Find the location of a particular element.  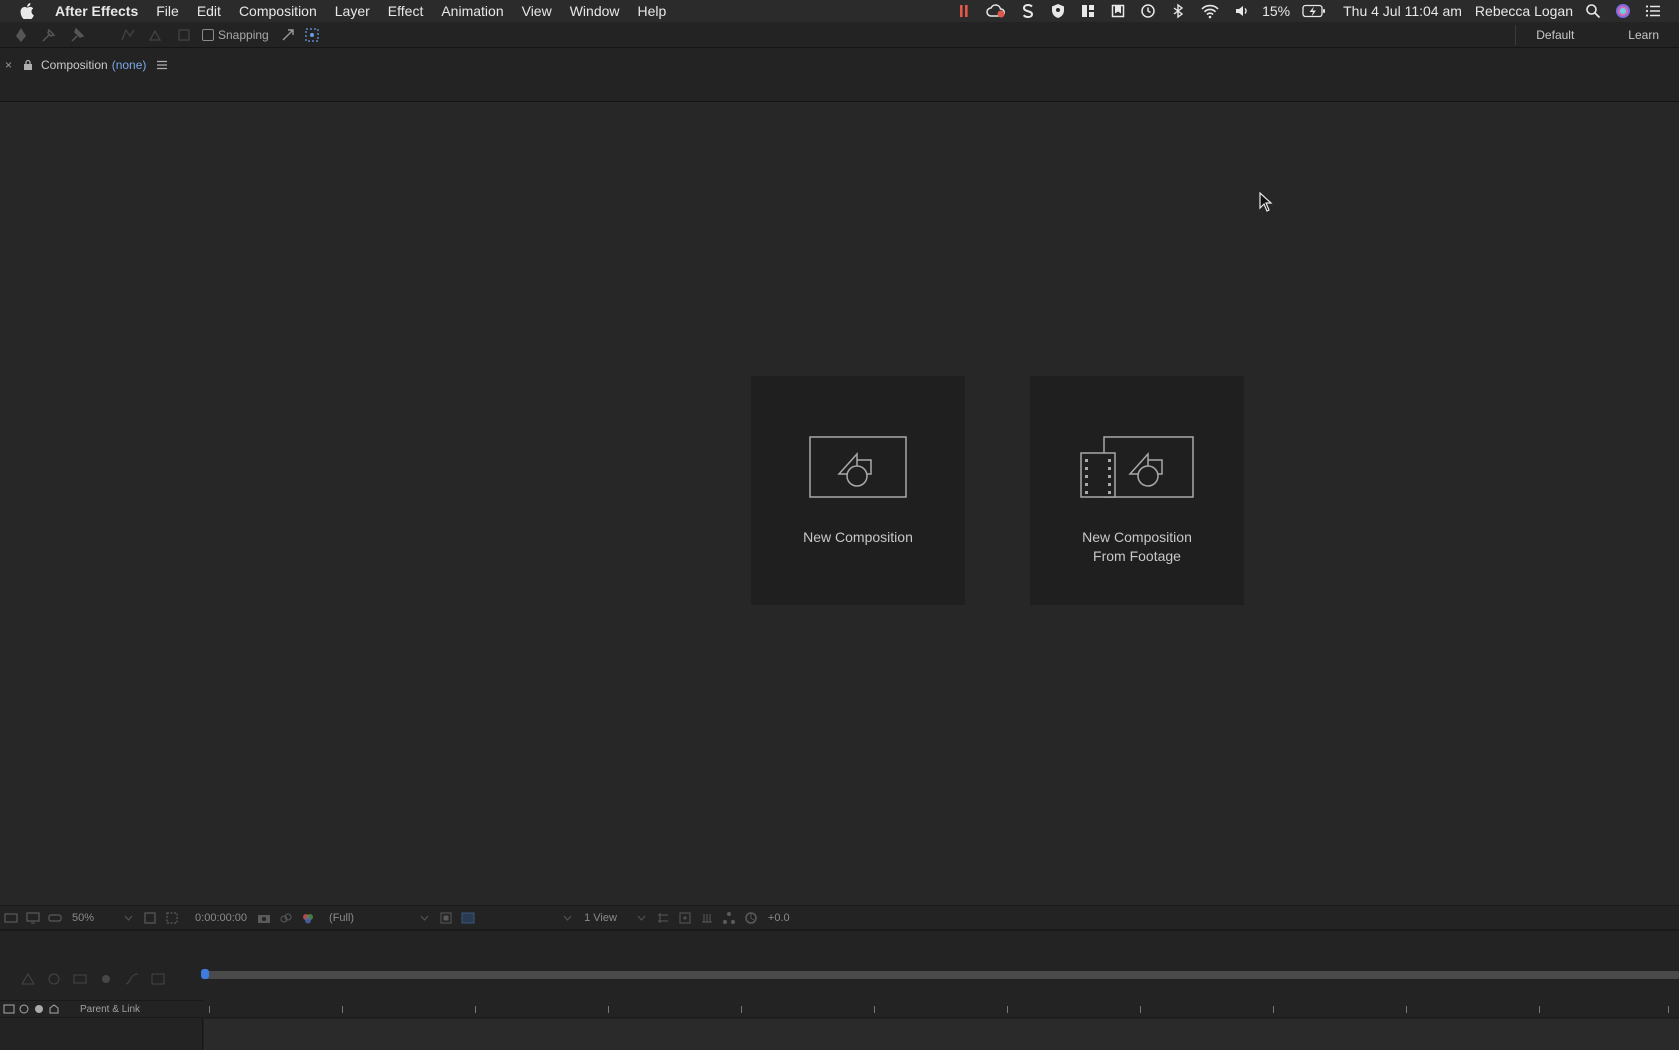

flag-icon is located at coordinates (1118, 11).